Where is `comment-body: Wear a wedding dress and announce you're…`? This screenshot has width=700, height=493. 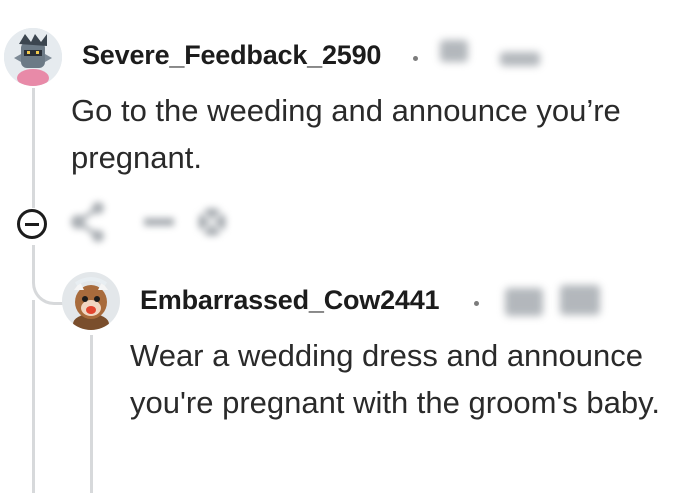
comment-body: Wear a wedding dress and announce you're… is located at coordinates (395, 379).